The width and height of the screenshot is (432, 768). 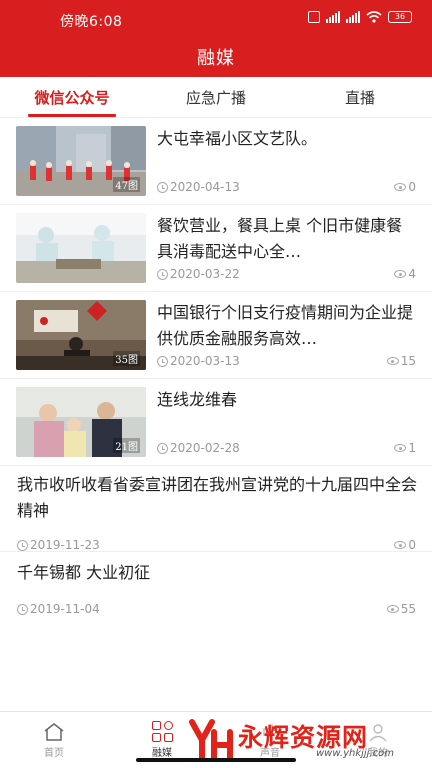 What do you see at coordinates (81, 335) in the screenshot?
I see `thumbnail: 35图` at bounding box center [81, 335].